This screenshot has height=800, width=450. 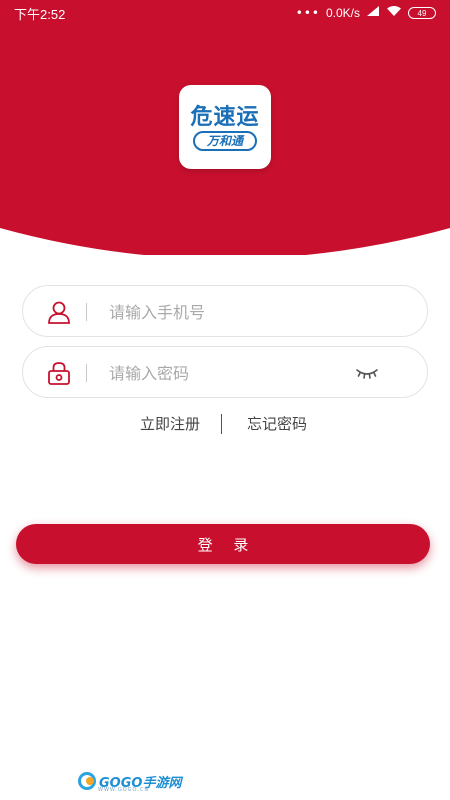 I want to click on status-indicators: ••• 0.0K/s 49, so click(x=366, y=13).